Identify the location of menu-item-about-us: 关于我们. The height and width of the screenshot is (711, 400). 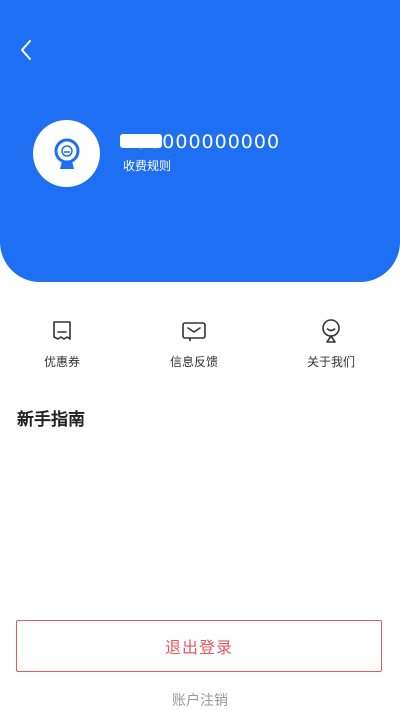
(331, 344).